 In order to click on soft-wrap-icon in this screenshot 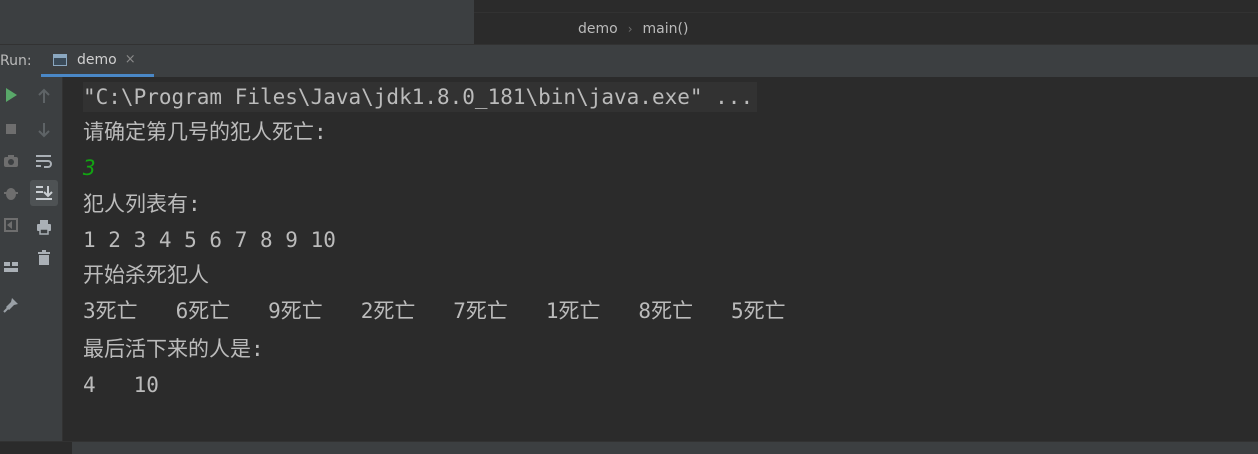, I will do `click(44, 161)`.